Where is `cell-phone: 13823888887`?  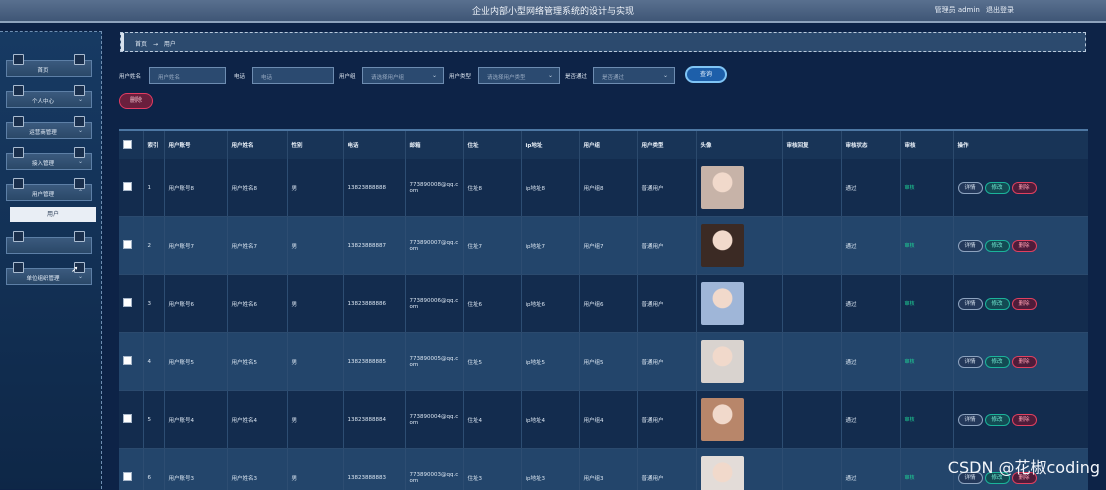 cell-phone: 13823888887 is located at coordinates (374, 246).